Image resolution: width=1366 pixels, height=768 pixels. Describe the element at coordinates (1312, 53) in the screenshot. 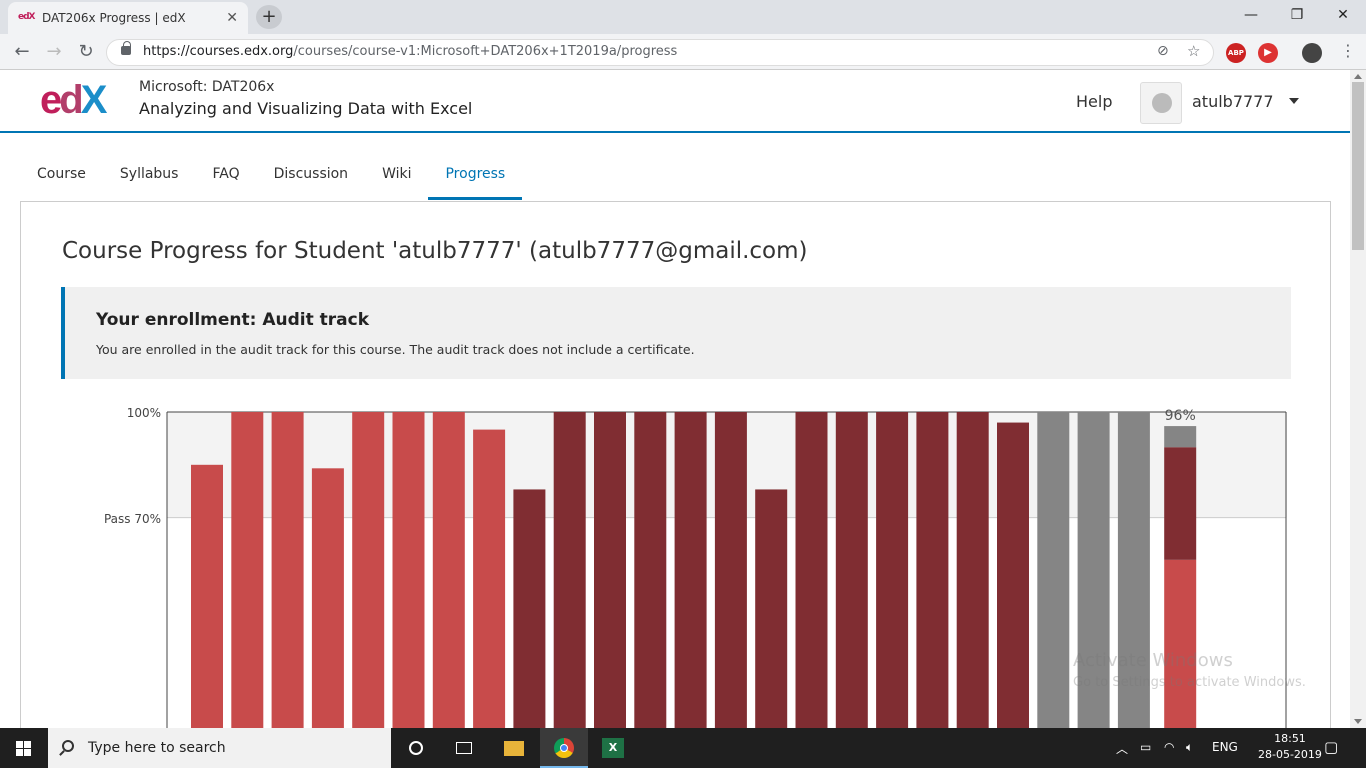

I see `profile-avatar-icon` at that location.